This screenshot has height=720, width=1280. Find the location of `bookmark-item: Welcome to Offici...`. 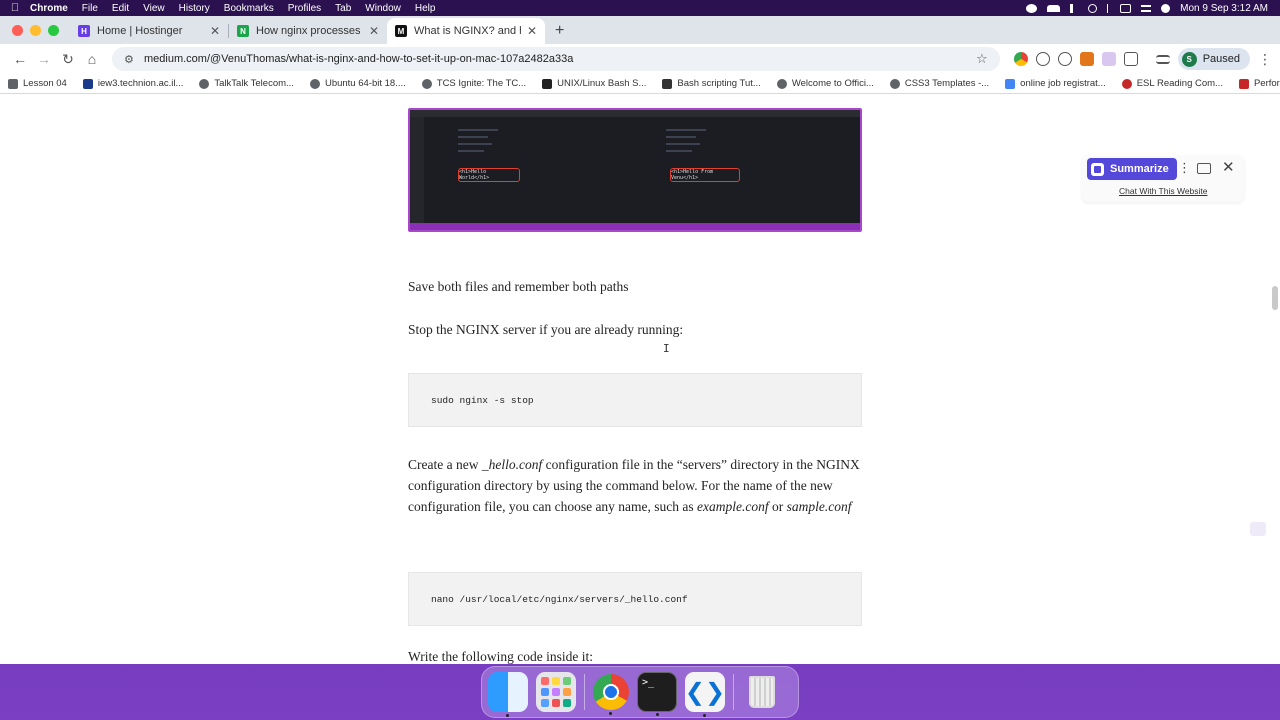

bookmark-item: Welcome to Offici... is located at coordinates (825, 83).